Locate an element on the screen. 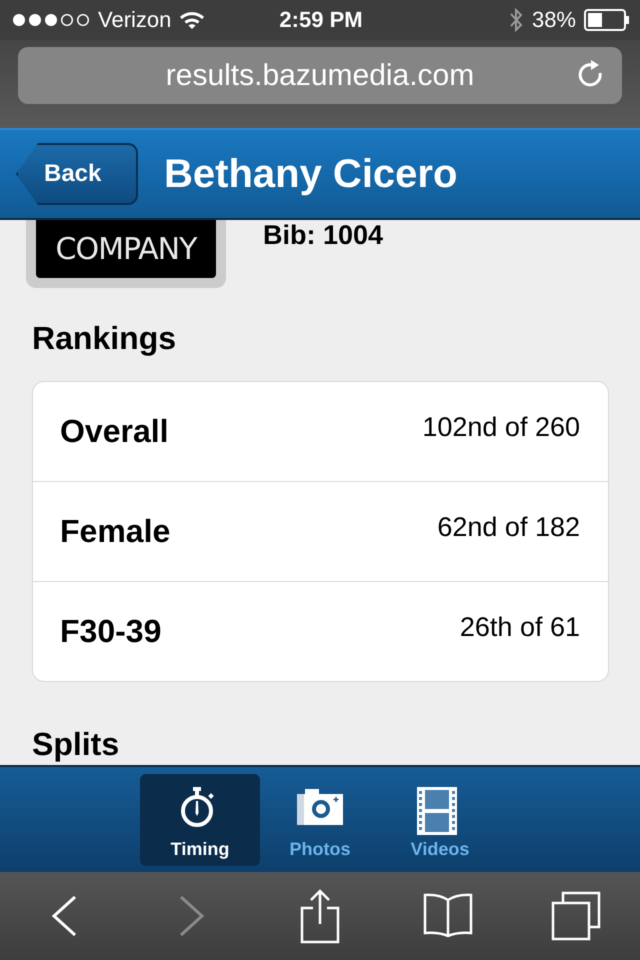 The height and width of the screenshot is (960, 640). wifi-icon is located at coordinates (192, 20).